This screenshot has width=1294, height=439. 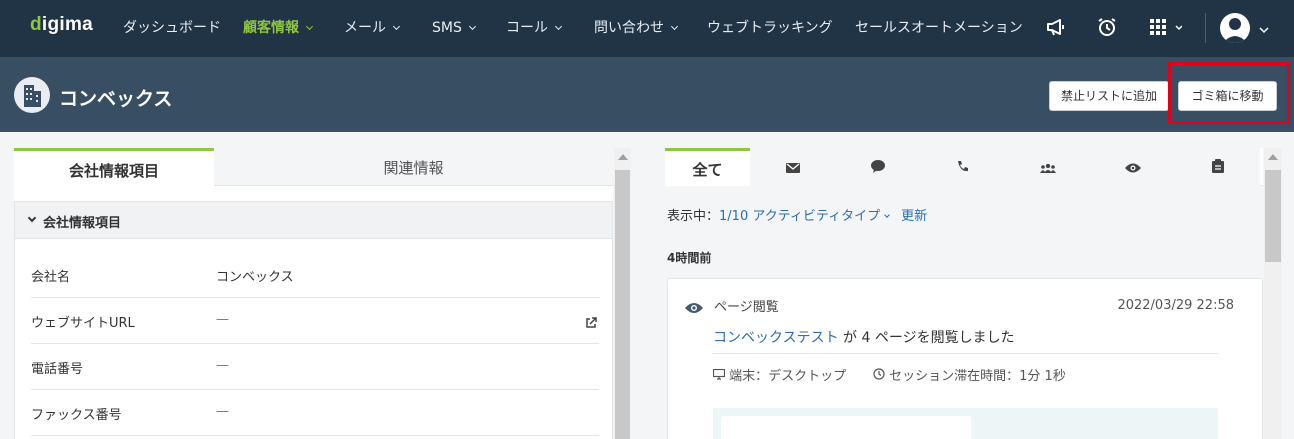 I want to click on activity-type-filter: 1/10 アクティビティタイプ, so click(x=799, y=216).